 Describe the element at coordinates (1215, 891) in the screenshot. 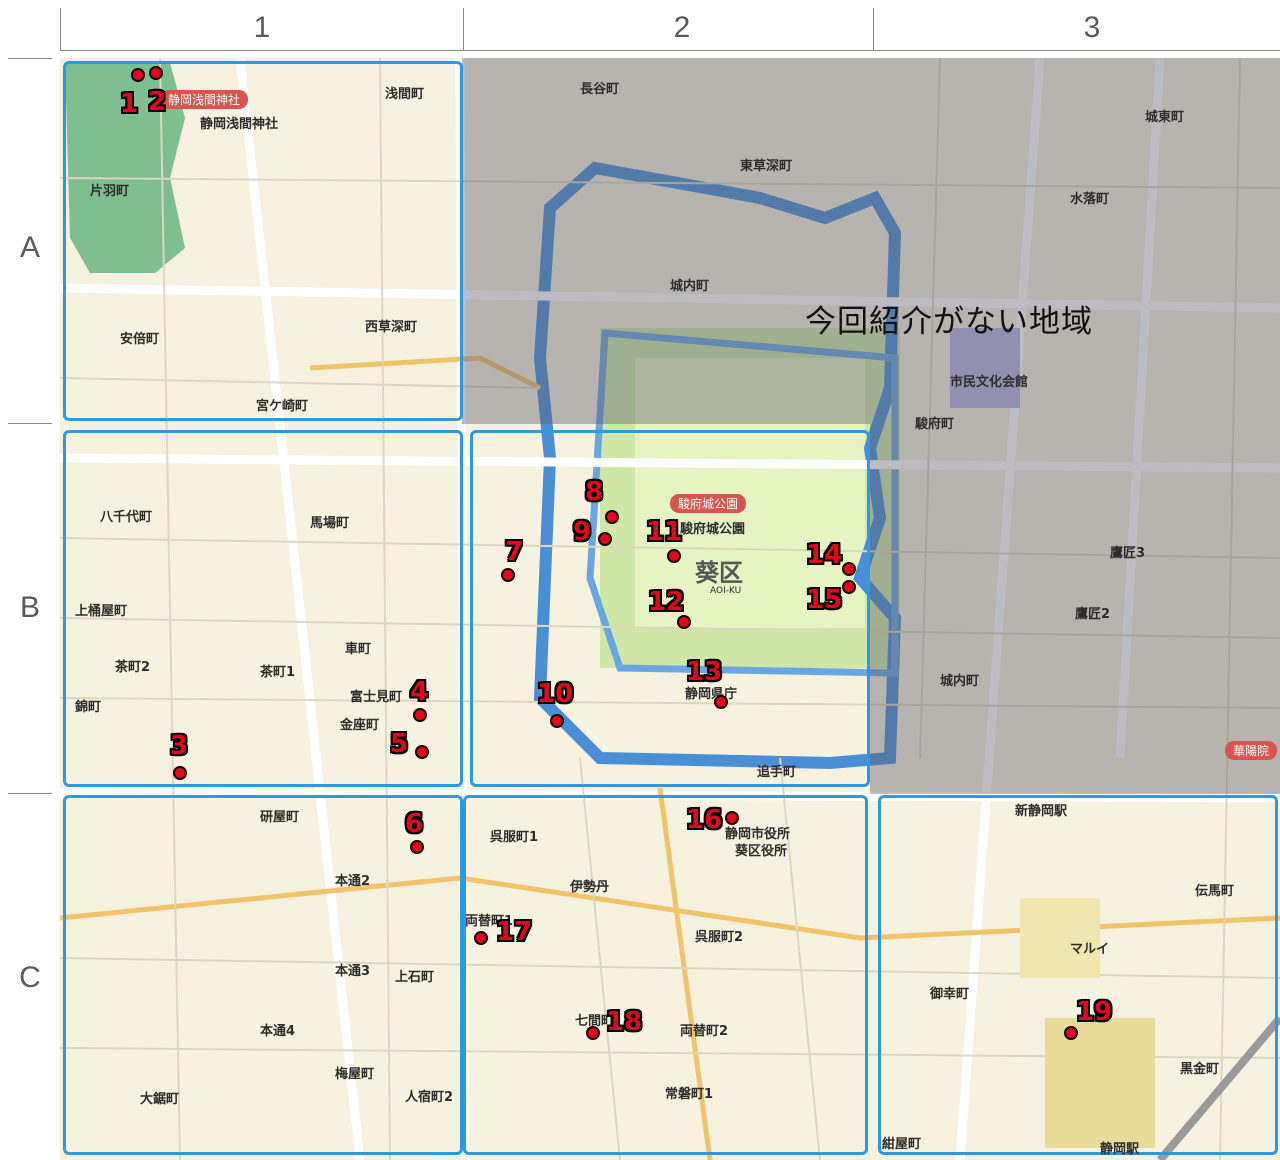

I see `place-dembacho: 伝馬町` at that location.